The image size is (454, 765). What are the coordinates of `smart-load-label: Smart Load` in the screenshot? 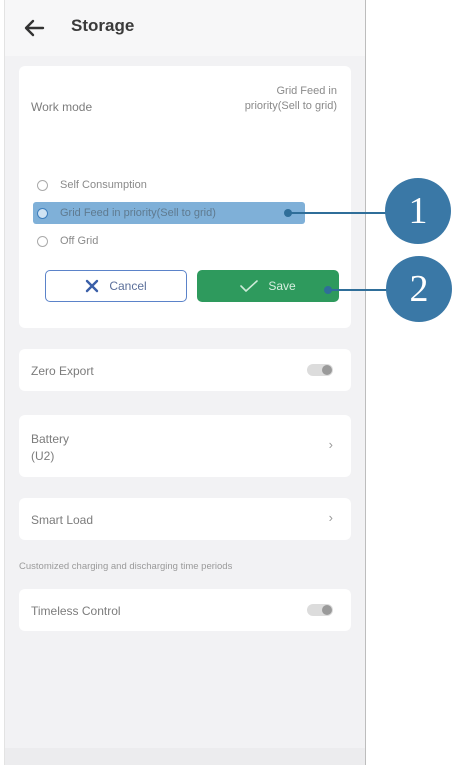 It's located at (62, 520).